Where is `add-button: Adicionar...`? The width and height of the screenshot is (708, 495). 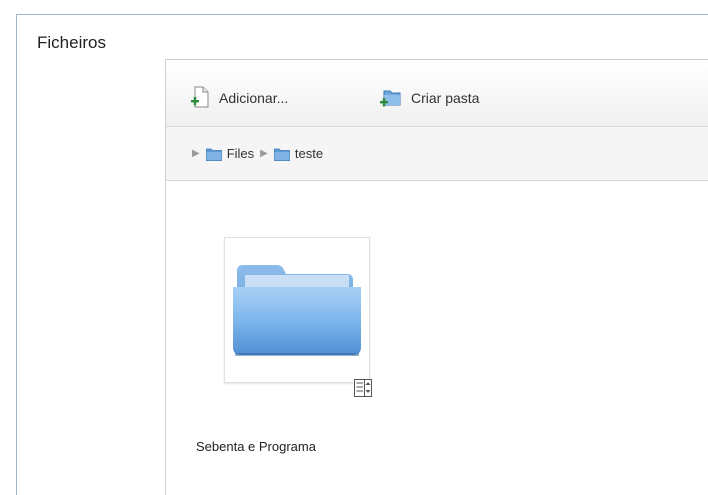
add-button: Adicionar... is located at coordinates (239, 98).